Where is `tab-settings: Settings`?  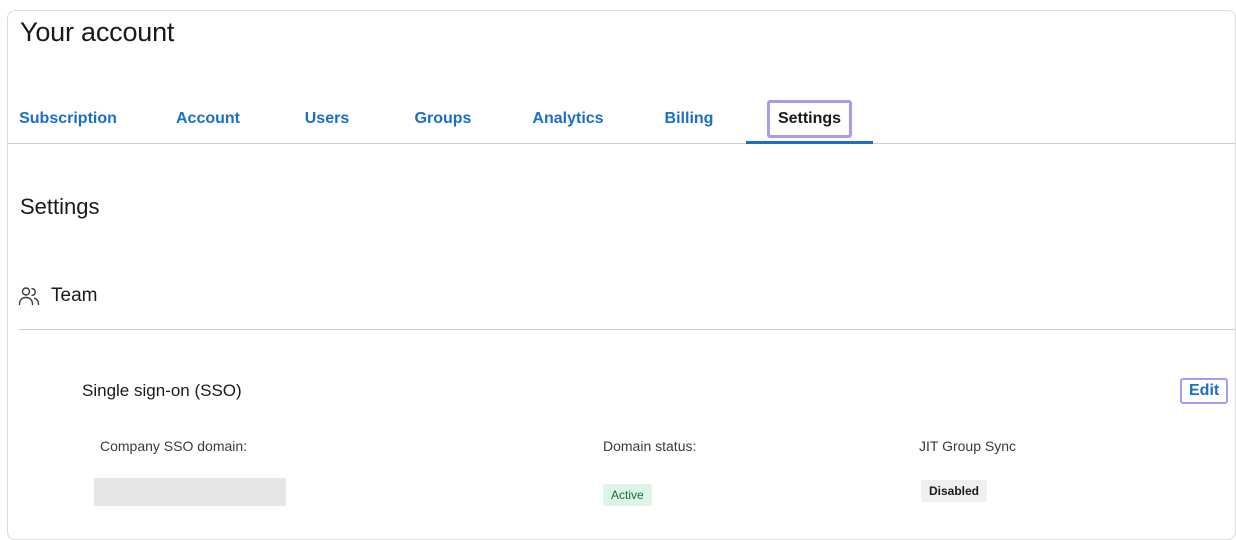 tab-settings: Settings is located at coordinates (809, 118).